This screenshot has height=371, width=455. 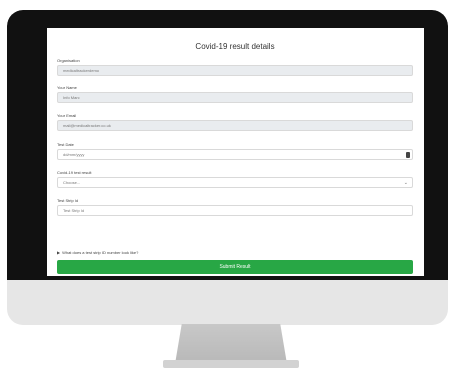 I want to click on test-date-label: Test Date, so click(x=65, y=144).